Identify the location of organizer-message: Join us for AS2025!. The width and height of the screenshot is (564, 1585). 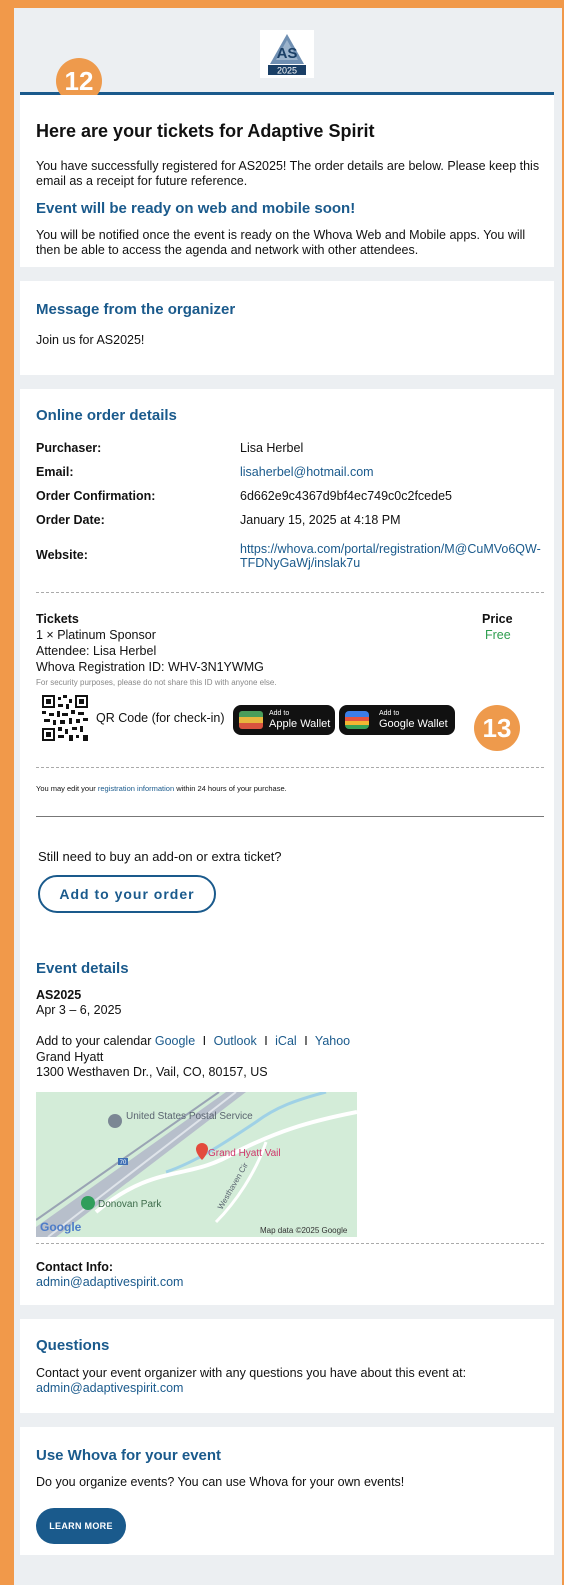
(90, 340).